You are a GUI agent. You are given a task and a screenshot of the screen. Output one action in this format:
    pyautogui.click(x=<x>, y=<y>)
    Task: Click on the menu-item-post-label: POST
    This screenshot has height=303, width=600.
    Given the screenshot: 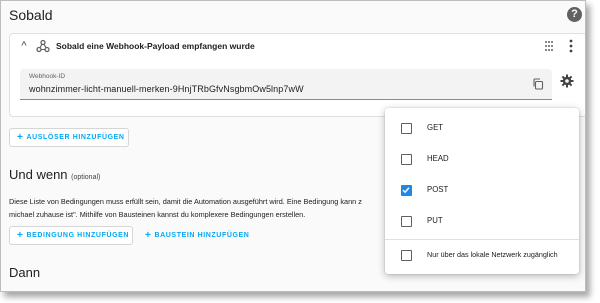 What is the action you would take?
    pyautogui.click(x=438, y=189)
    